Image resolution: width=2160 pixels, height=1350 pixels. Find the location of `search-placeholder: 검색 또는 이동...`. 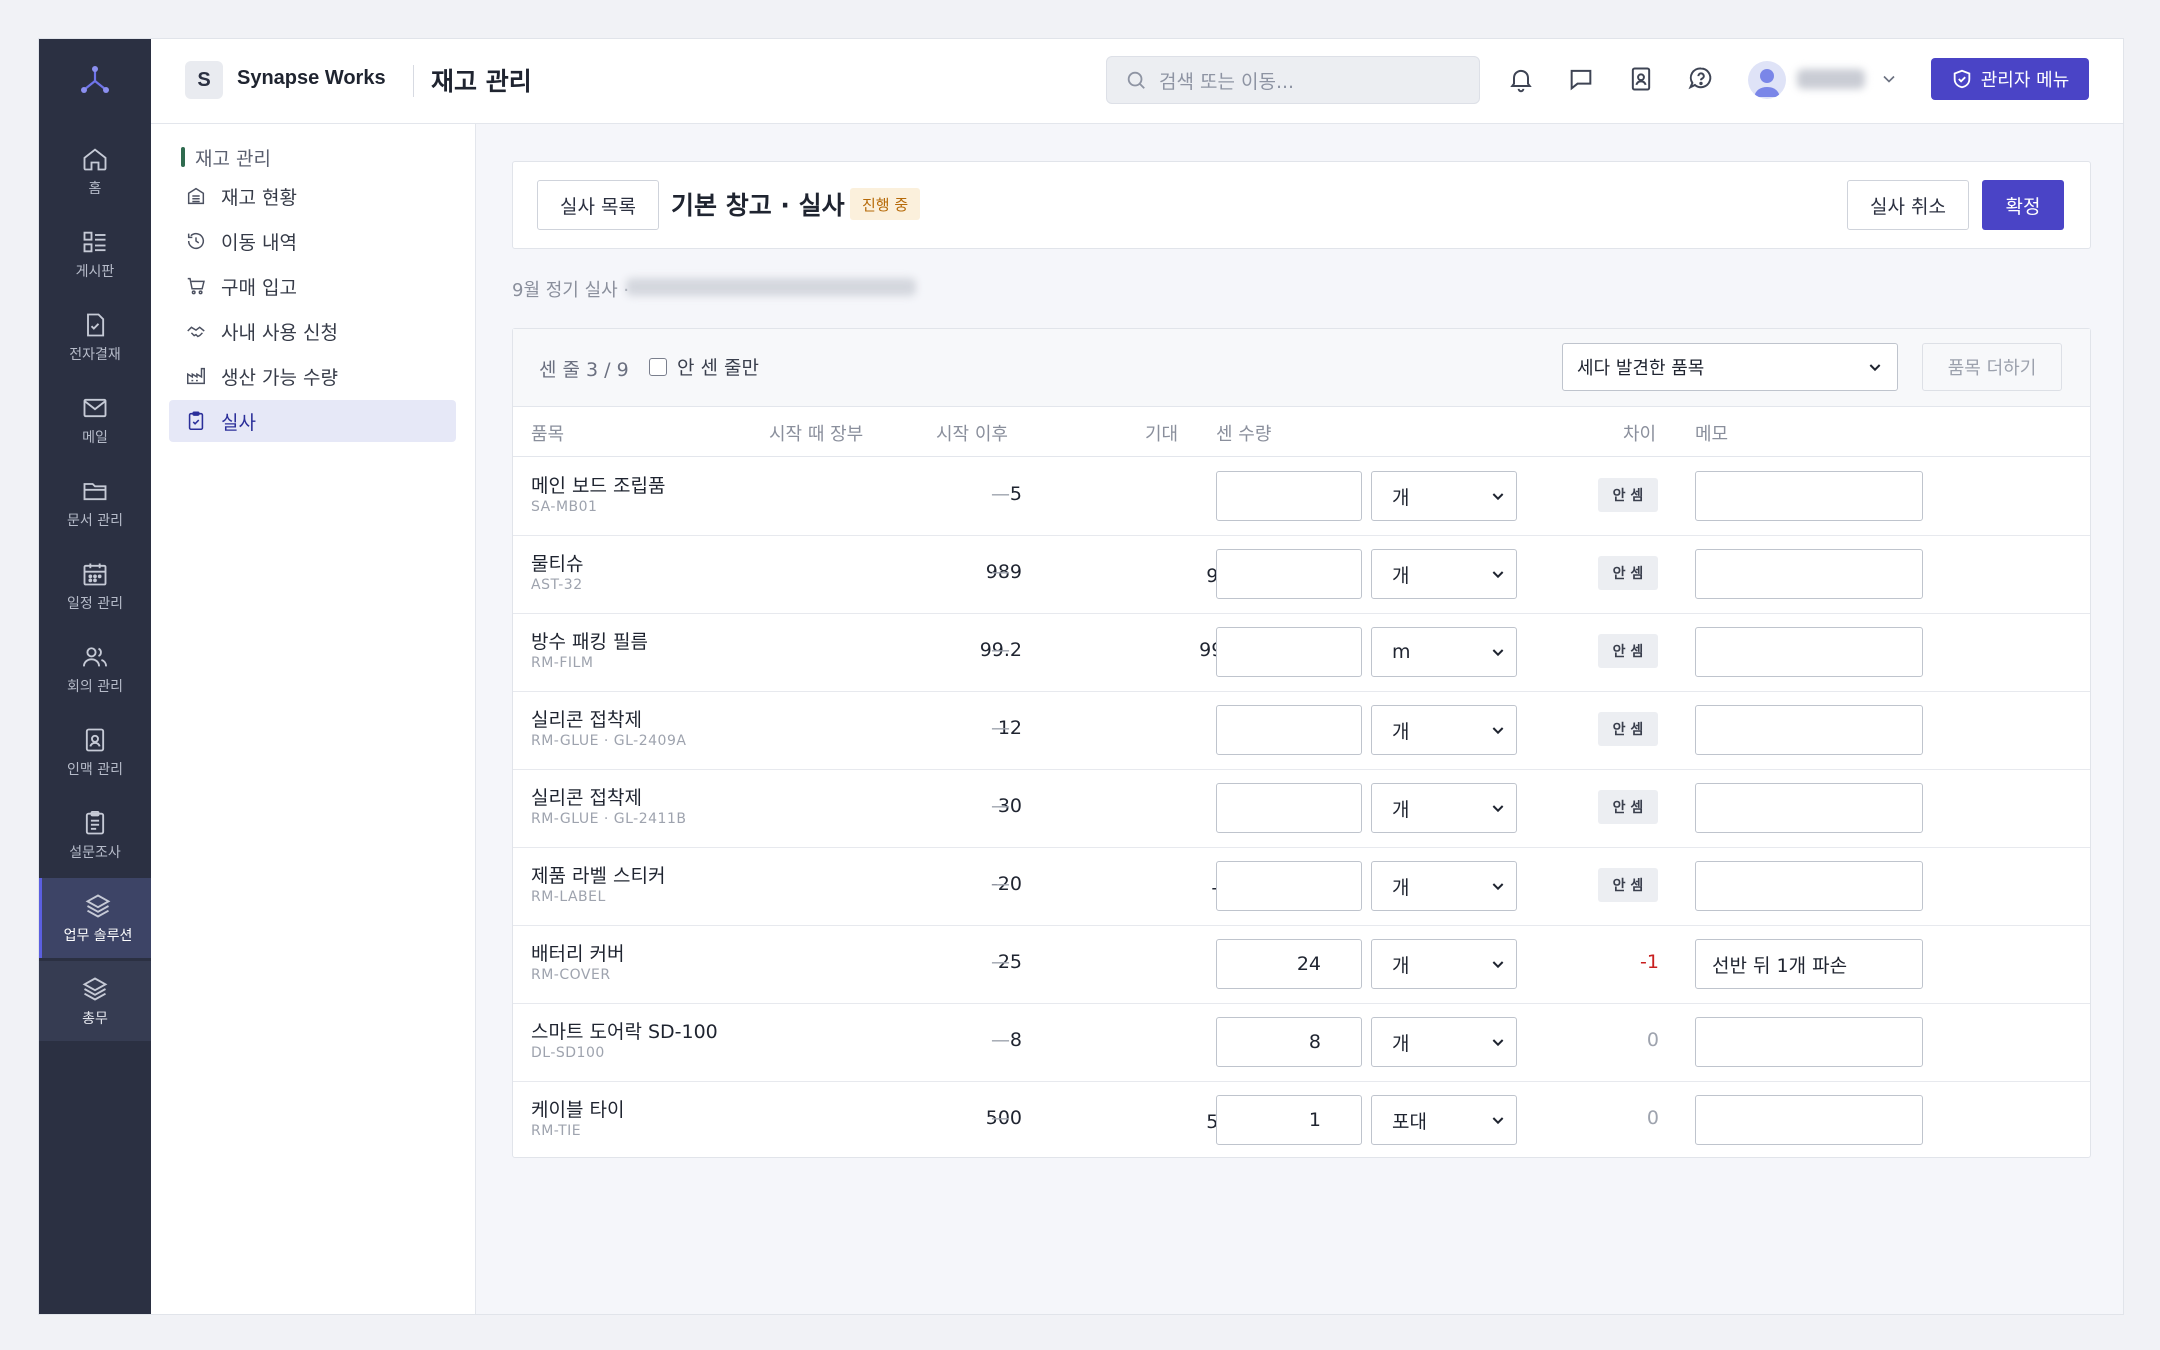

search-placeholder: 검색 또는 이동... is located at coordinates (1227, 81).